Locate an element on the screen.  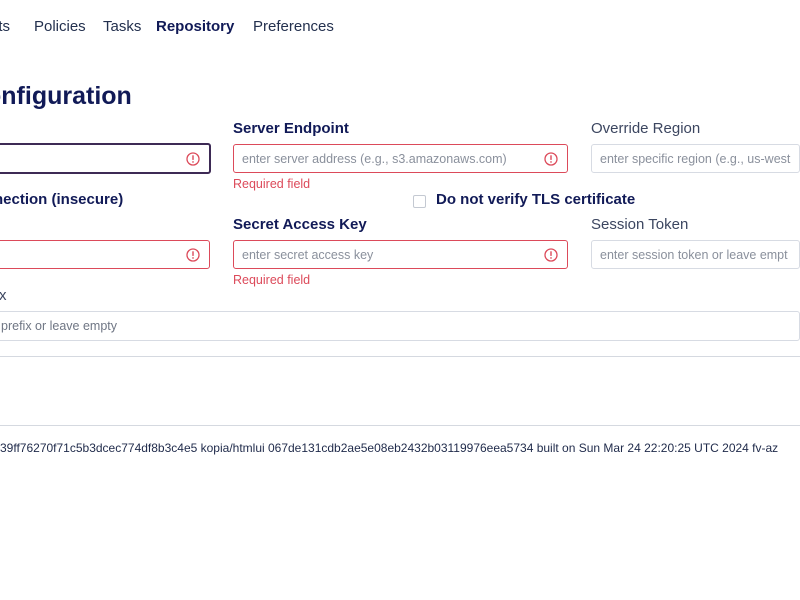
session-token-input: enter session token or leave empt is located at coordinates (695, 254).